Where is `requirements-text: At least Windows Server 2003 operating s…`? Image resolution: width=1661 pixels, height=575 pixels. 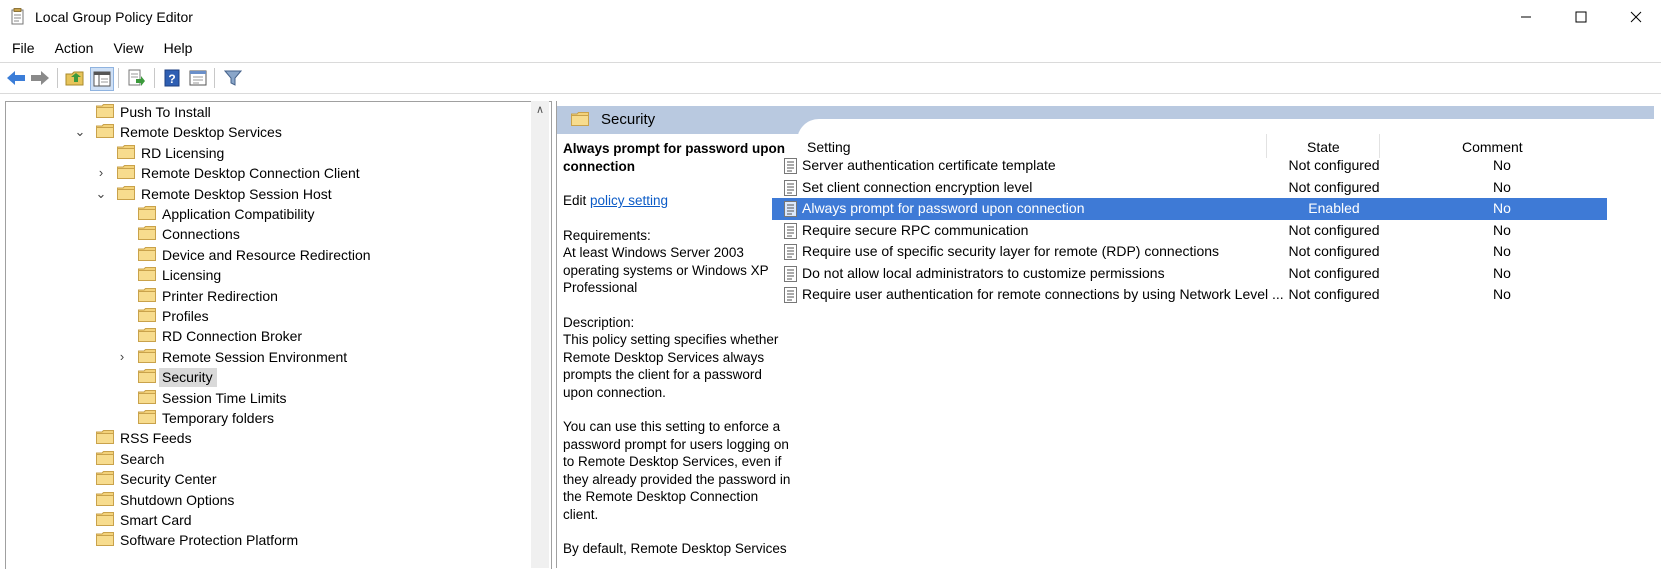
requirements-text: At least Windows Server 2003 operating s… is located at coordinates (666, 270).